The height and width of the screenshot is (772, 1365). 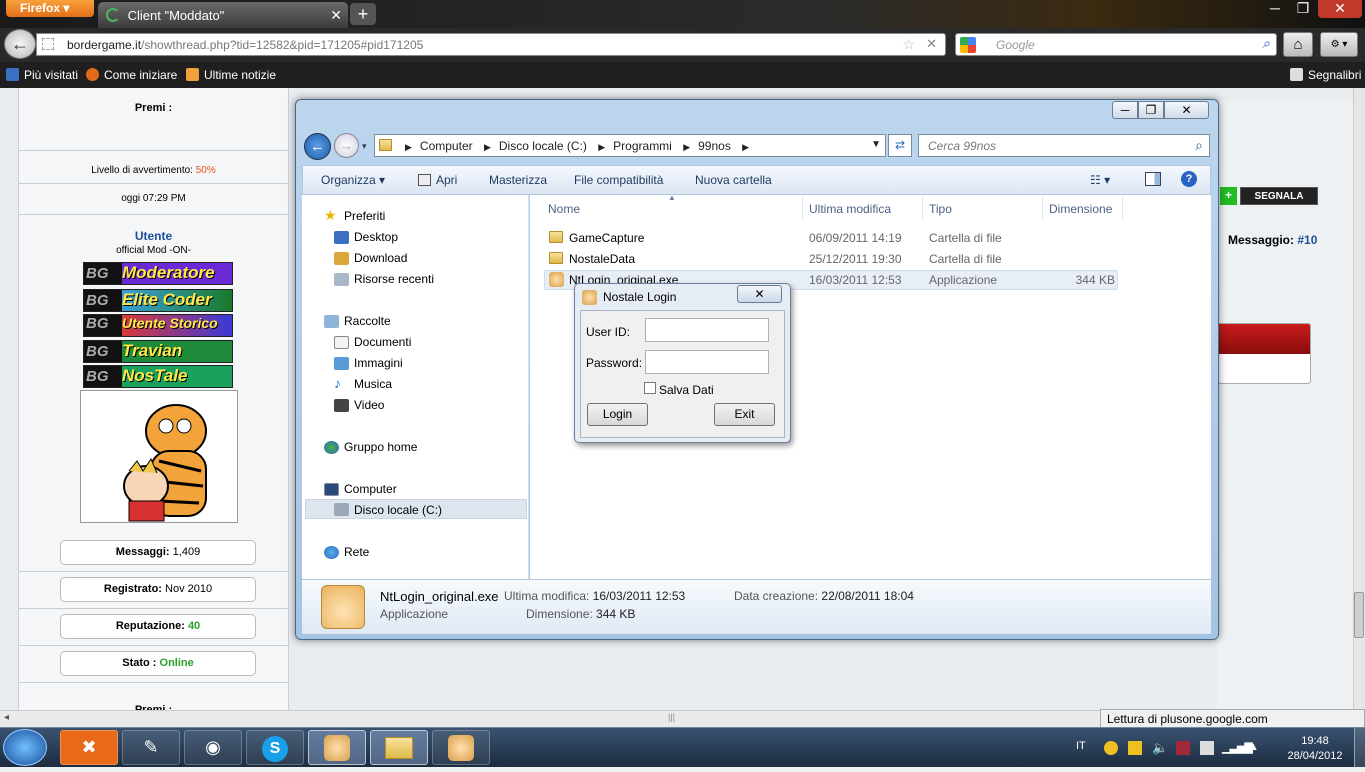 What do you see at coordinates (1340, 9) in the screenshot?
I see `window-close-icon: ✕` at bounding box center [1340, 9].